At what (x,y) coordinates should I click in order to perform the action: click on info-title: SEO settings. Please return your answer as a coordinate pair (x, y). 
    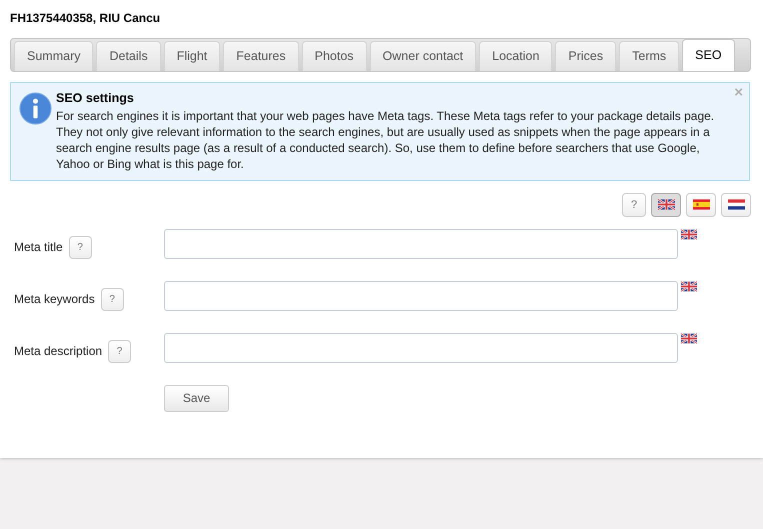
    Looking at the image, I should click on (95, 98).